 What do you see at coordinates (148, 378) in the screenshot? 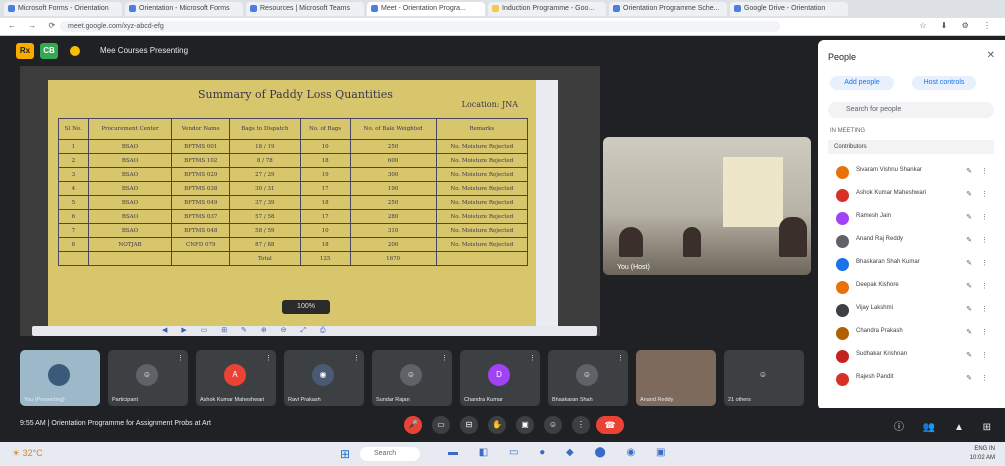
I see `video-tile: ☺ ⋮ Participant` at bounding box center [148, 378].